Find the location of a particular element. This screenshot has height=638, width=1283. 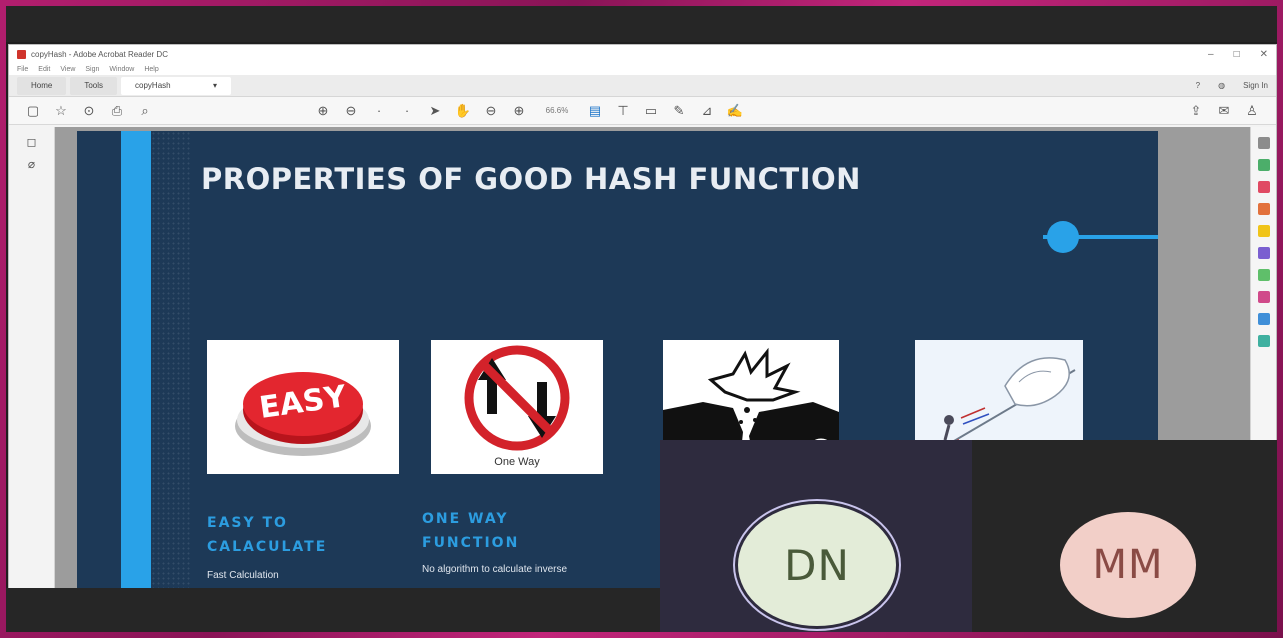

close-icon: ✕ is located at coordinates (1264, 54).